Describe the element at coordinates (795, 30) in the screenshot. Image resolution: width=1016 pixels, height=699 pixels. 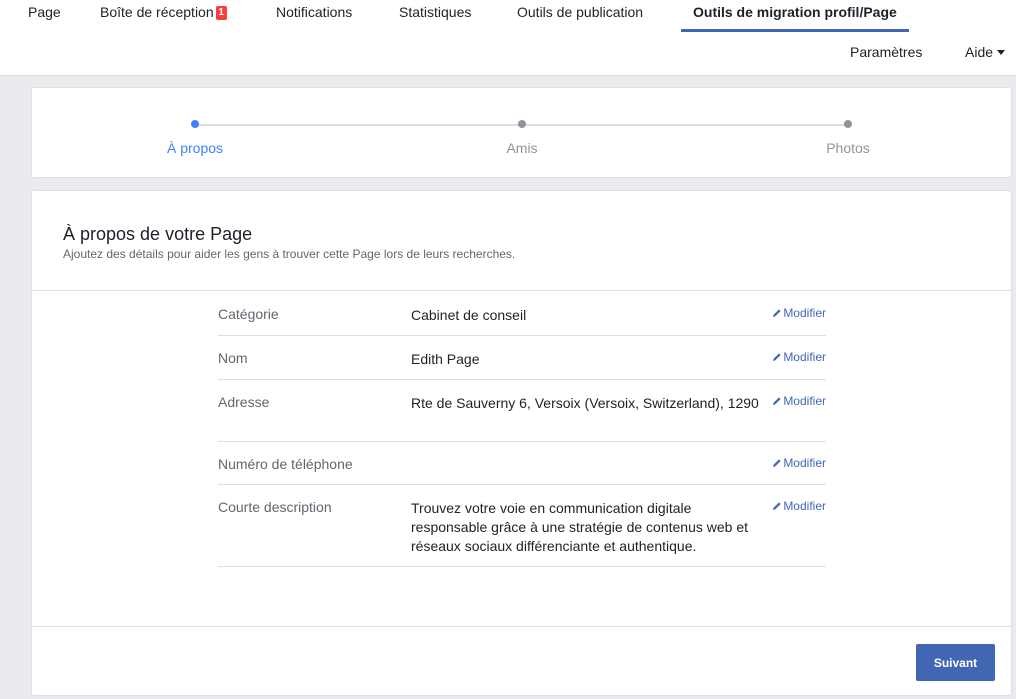
I see `active-tab-indicator` at that location.